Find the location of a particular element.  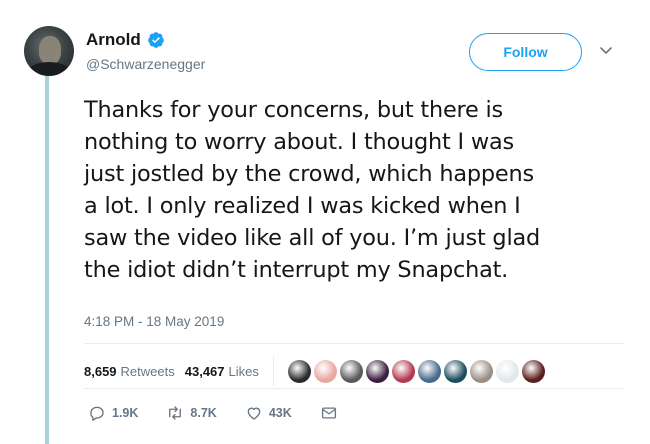

direct-message-icon is located at coordinates (328, 413).